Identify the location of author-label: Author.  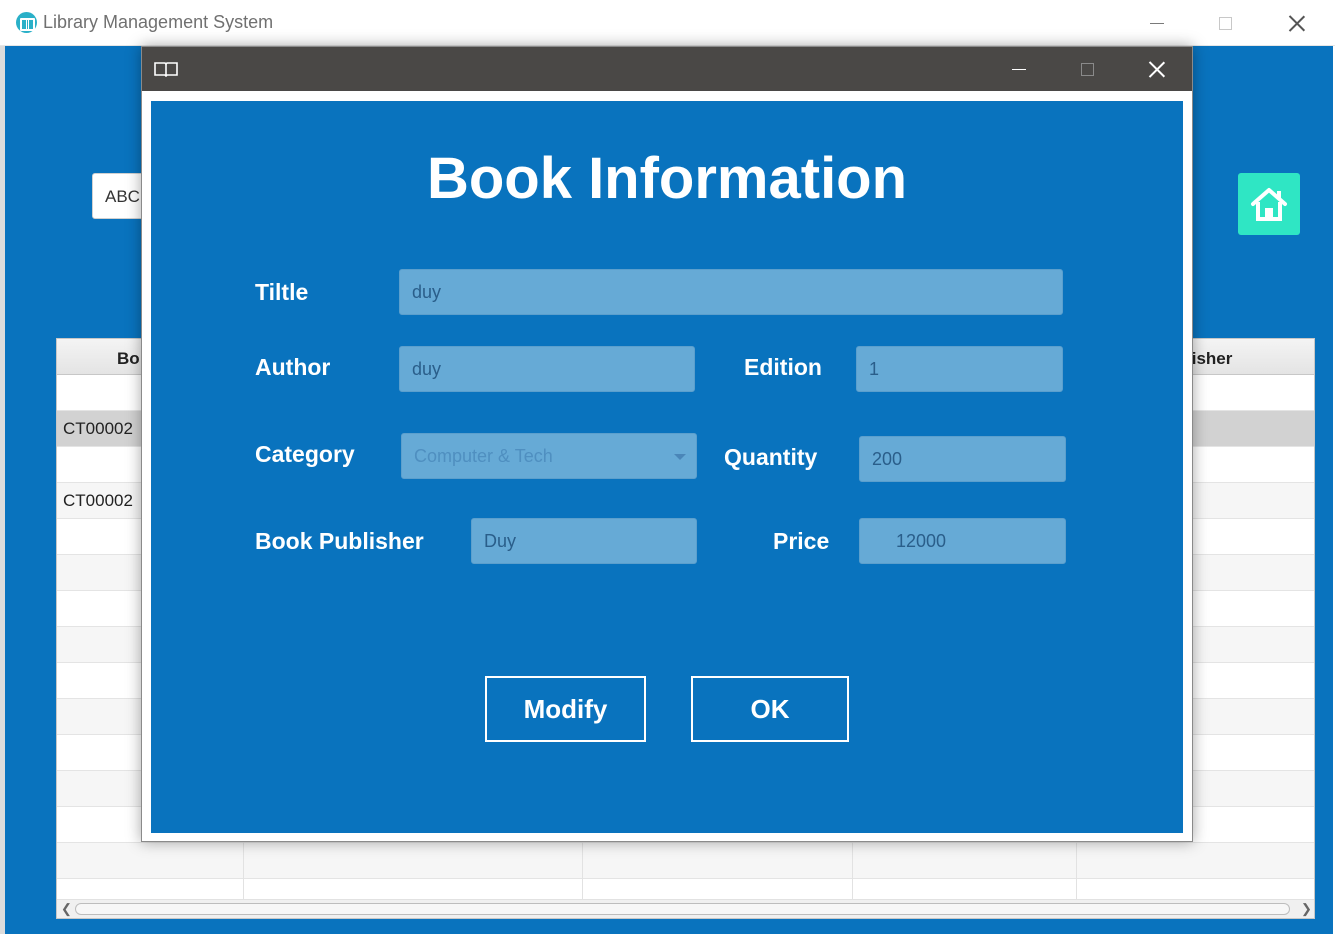
(293, 367).